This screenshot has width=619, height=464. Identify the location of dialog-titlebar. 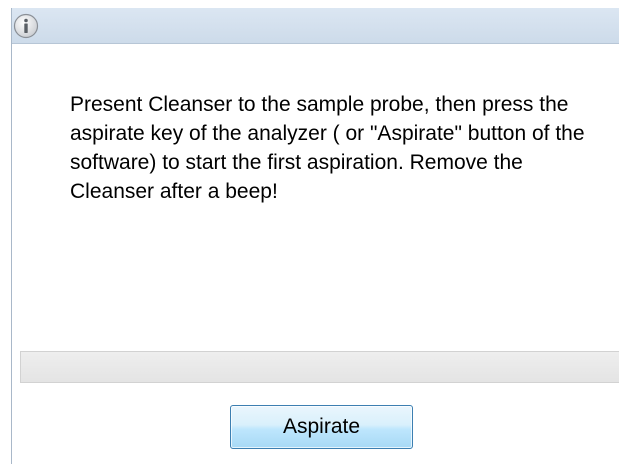
(315, 26).